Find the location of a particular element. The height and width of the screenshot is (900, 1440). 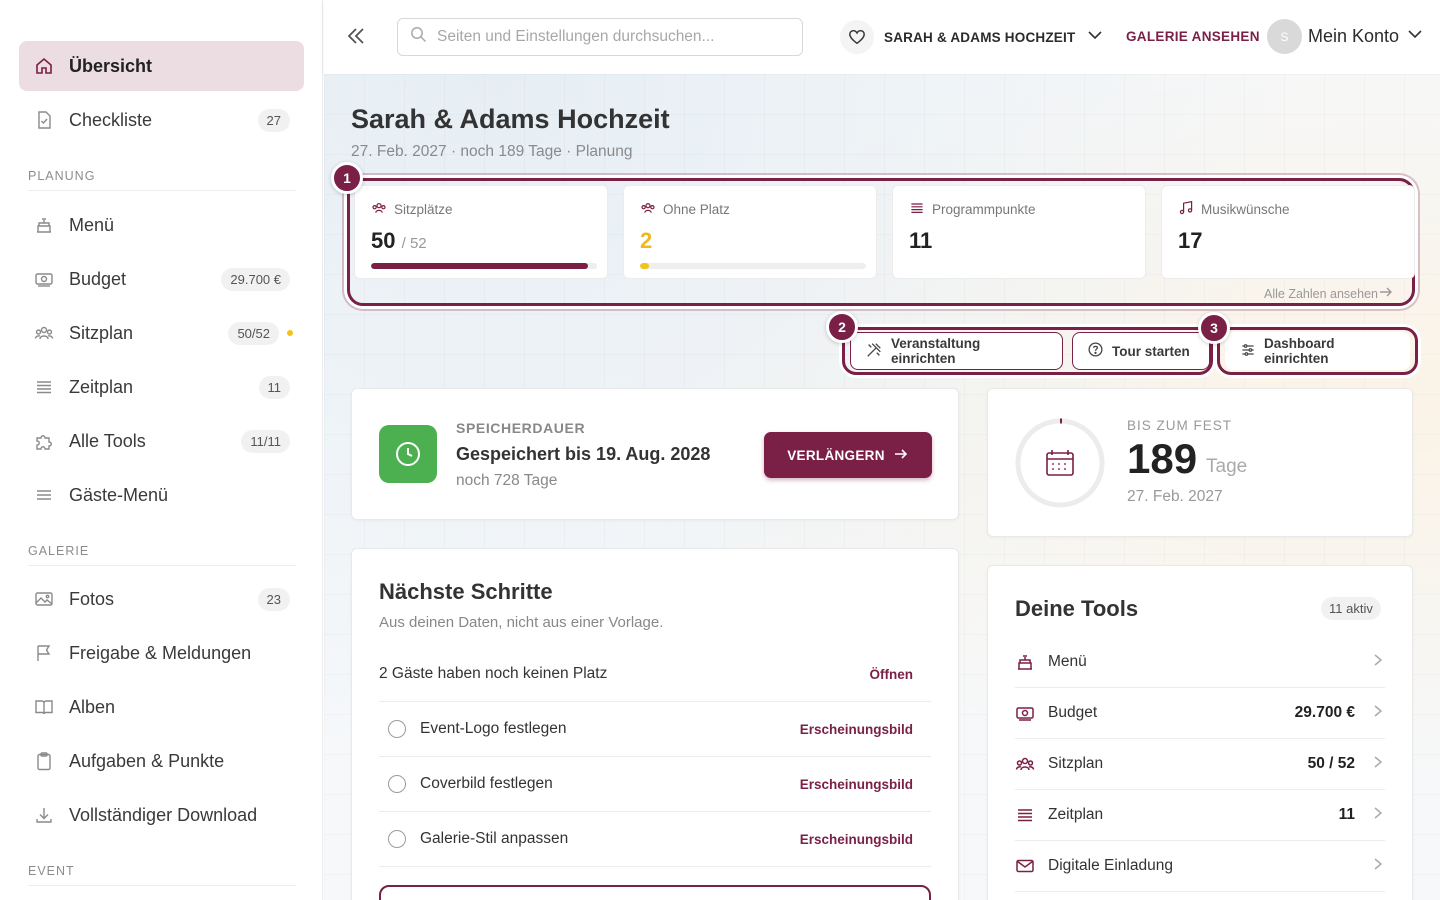

sidebar-item-label: Übersicht is located at coordinates (111, 65).